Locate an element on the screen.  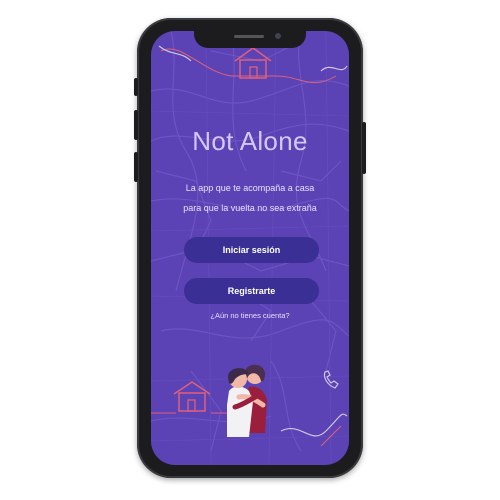
login-button: Iniciar sesión is located at coordinates (251, 250).